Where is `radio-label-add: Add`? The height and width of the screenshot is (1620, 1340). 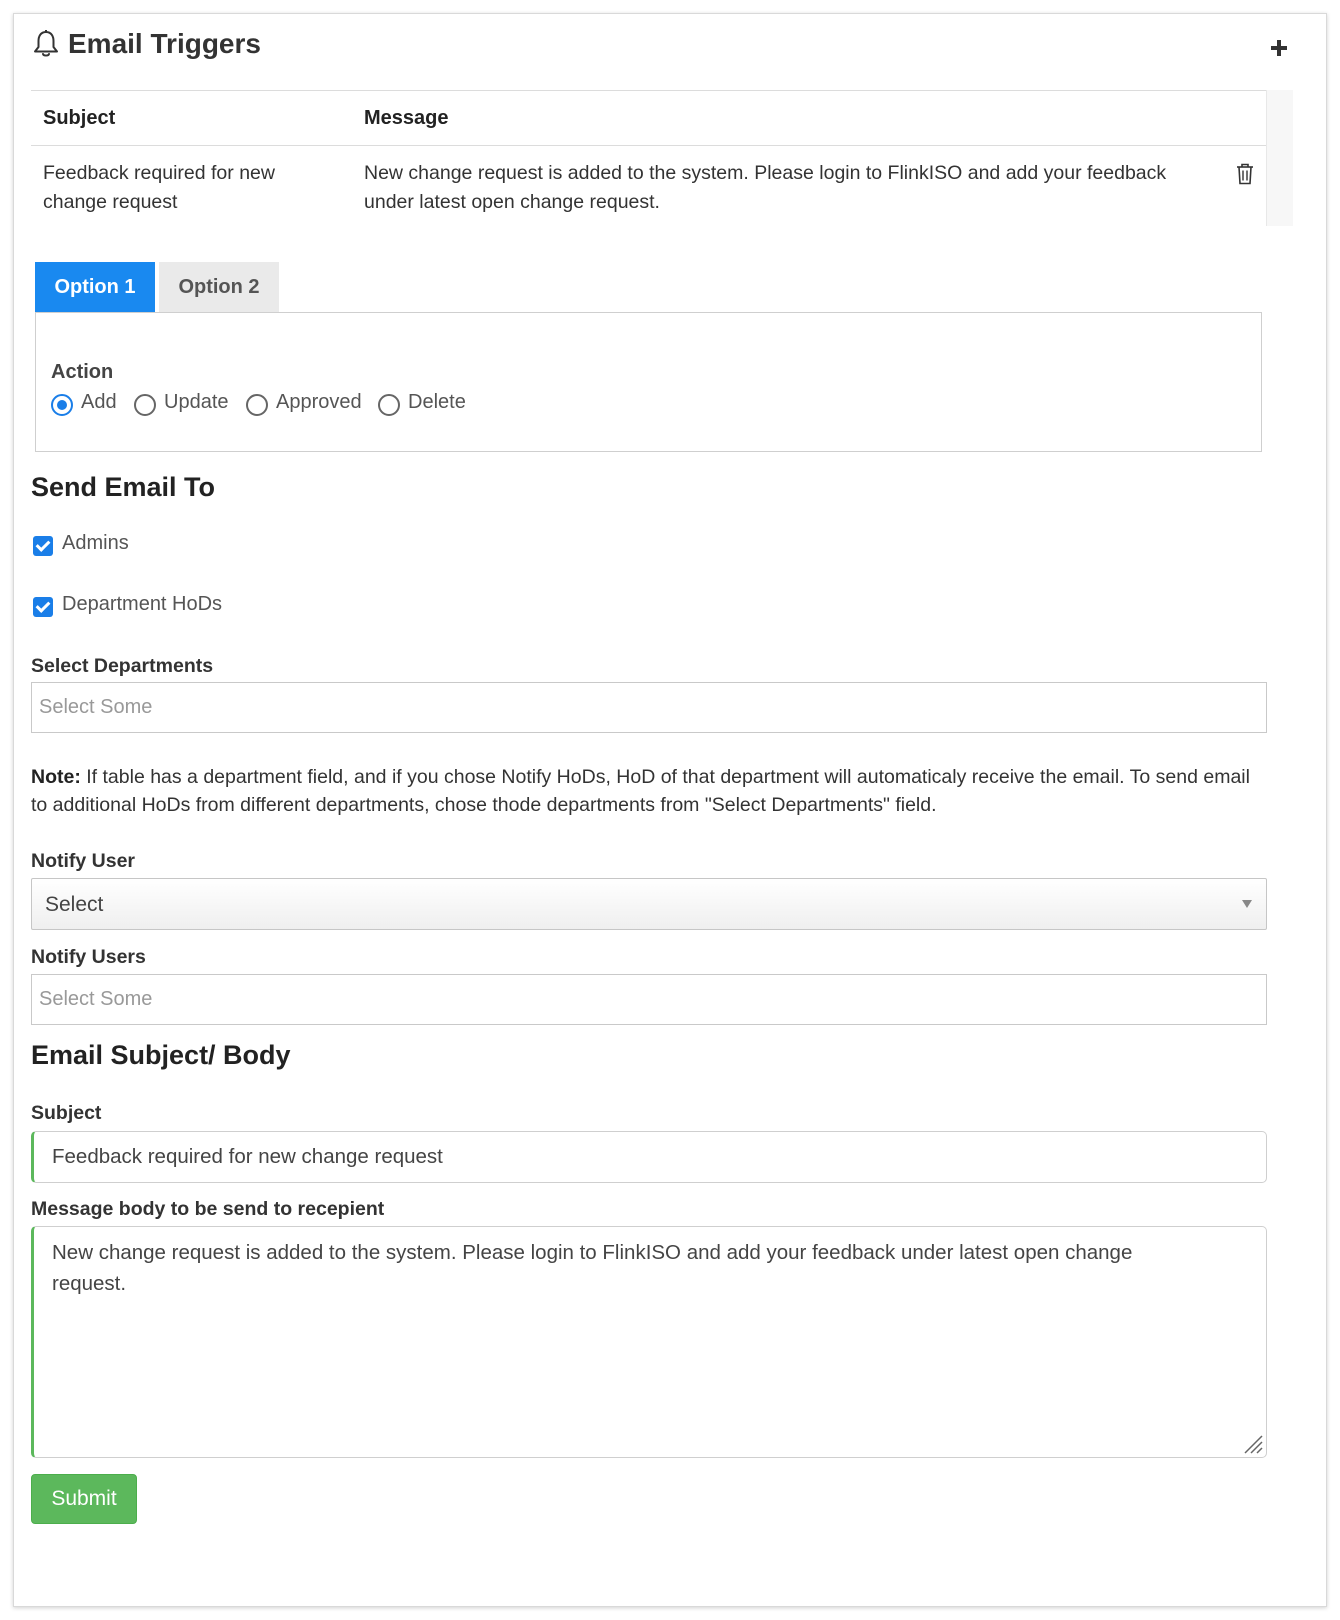
radio-label-add: Add is located at coordinates (99, 402).